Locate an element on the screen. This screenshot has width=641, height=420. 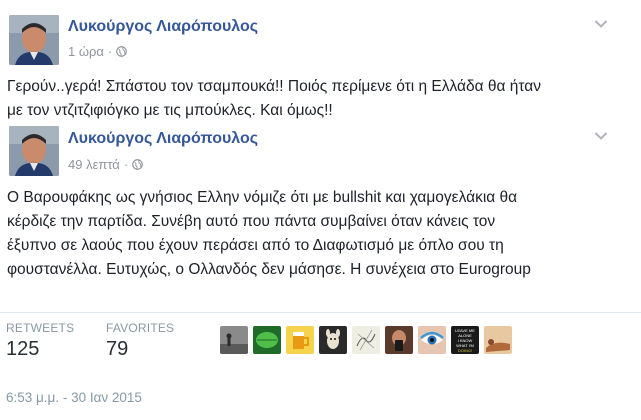
retweets-count: 125 is located at coordinates (22, 349).